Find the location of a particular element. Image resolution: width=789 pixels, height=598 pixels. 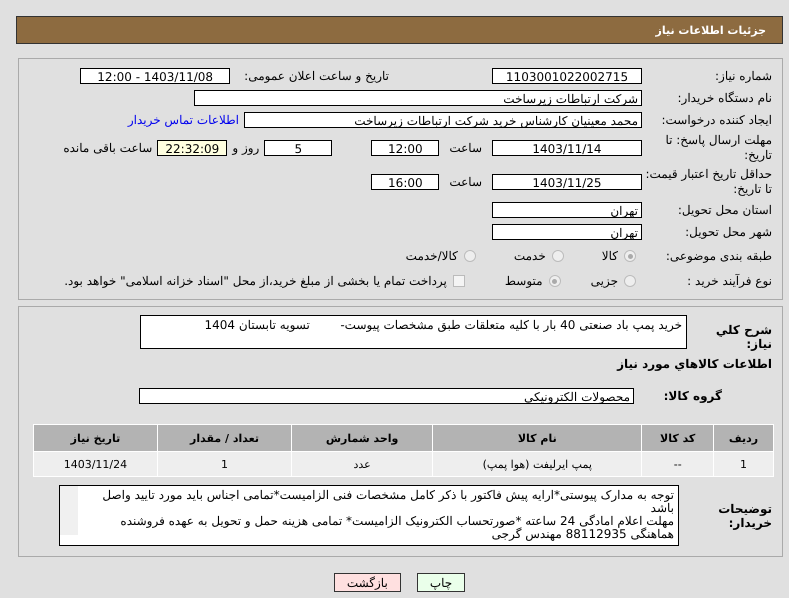

field-label: مهلت ارسال پاسخ: تا تاریخ: is located at coordinates (718, 148).